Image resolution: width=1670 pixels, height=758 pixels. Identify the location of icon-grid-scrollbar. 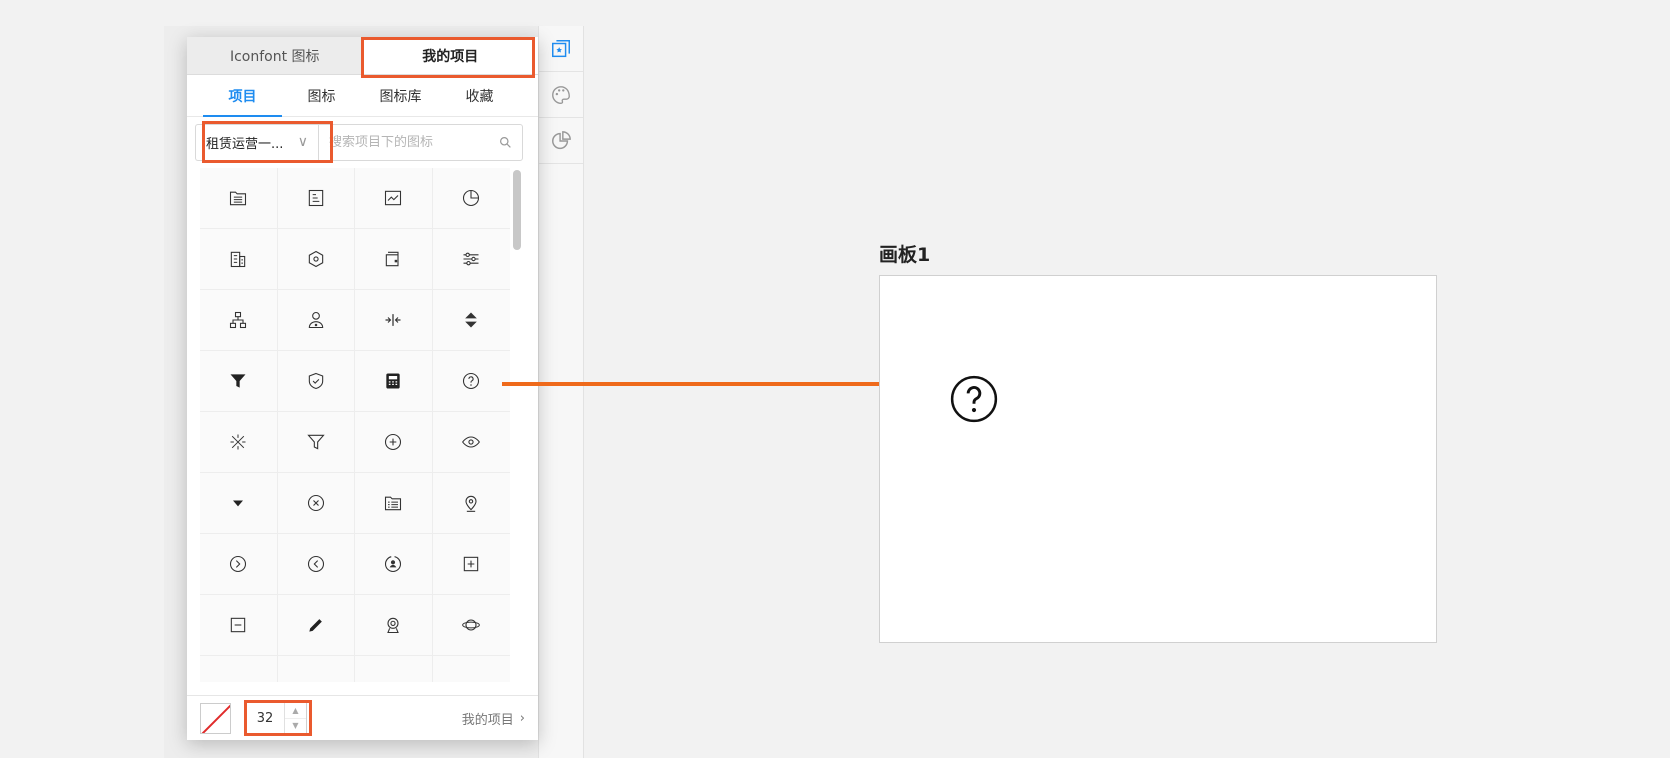
(517, 426).